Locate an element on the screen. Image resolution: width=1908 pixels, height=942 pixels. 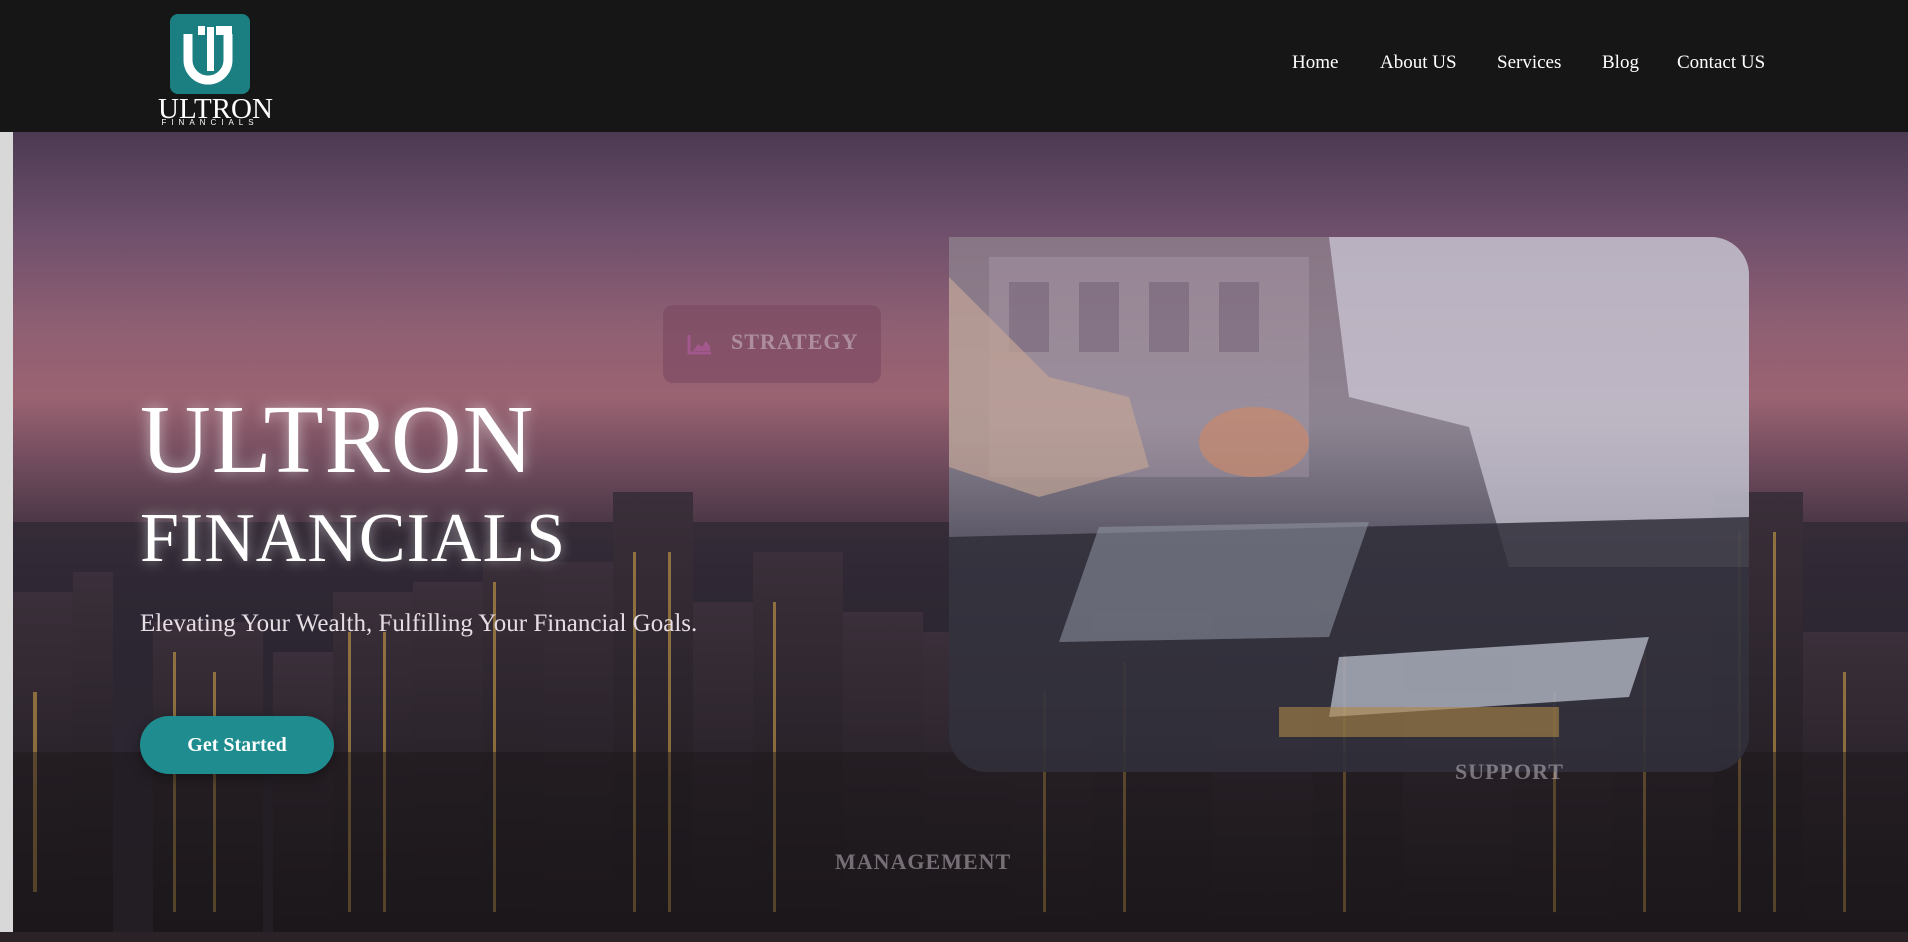
logo-badge-icon is located at coordinates (210, 54).